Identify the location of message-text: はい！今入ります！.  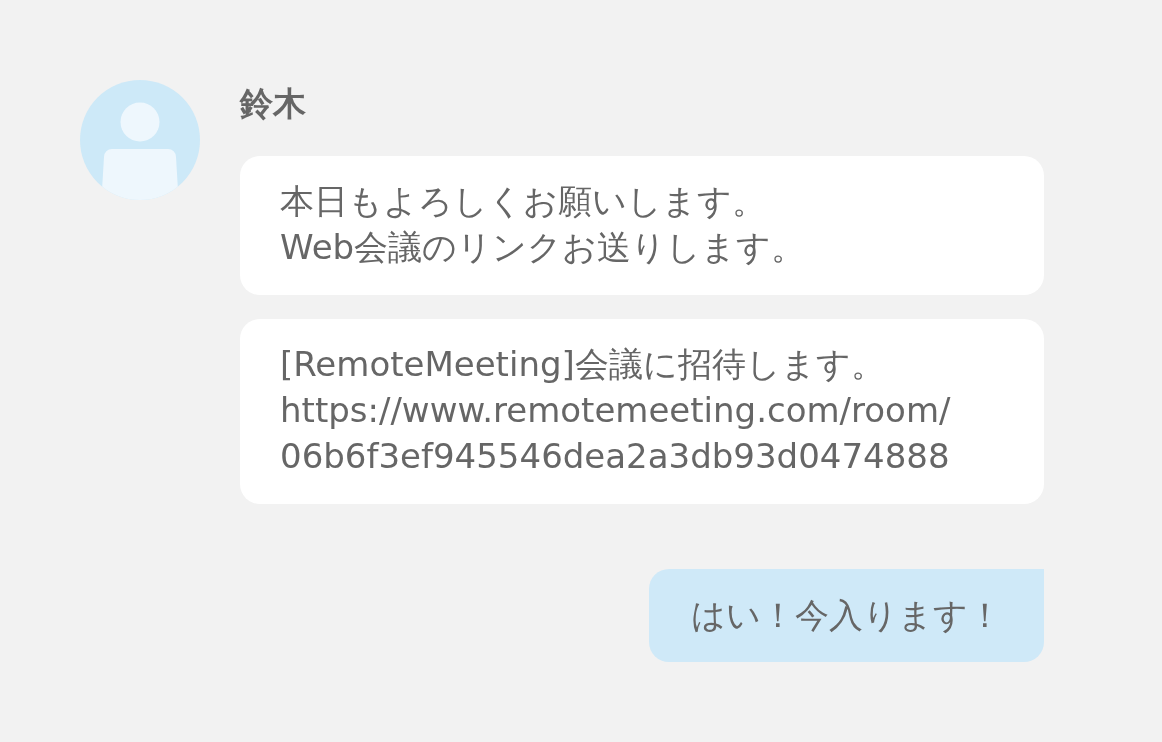
(846, 615).